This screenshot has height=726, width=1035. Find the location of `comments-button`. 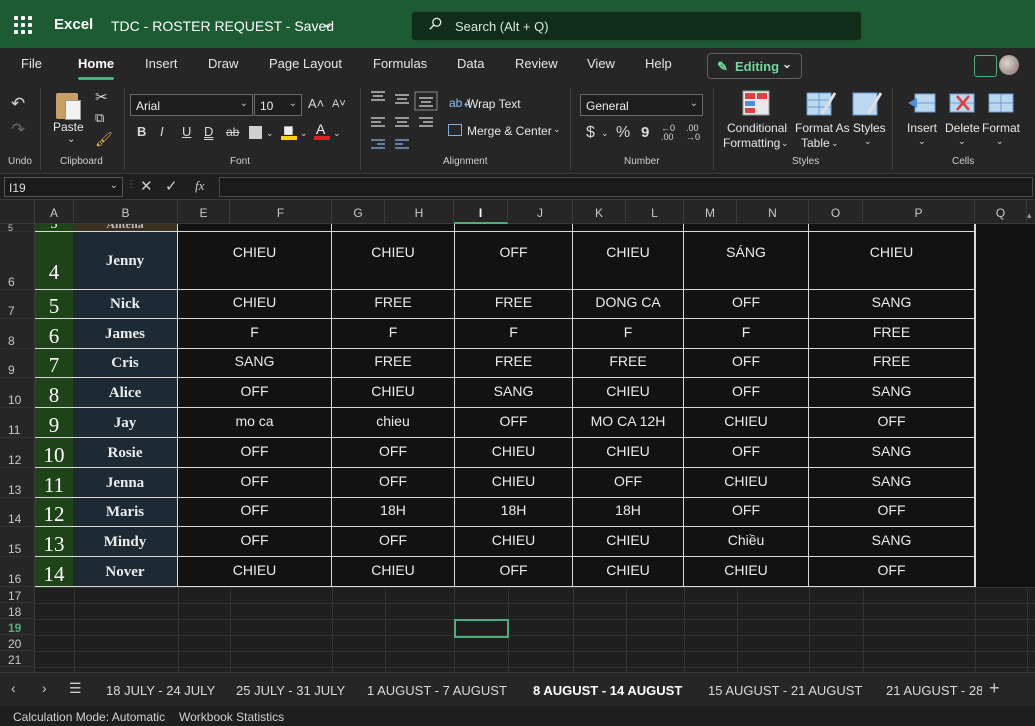

comments-button is located at coordinates (985, 66).